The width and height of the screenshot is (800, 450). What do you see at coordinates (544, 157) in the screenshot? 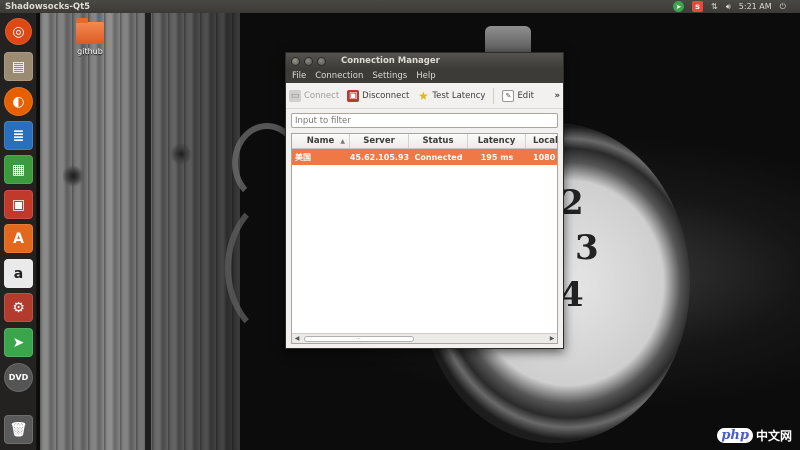
I see `cell-local: 1080` at bounding box center [544, 157].